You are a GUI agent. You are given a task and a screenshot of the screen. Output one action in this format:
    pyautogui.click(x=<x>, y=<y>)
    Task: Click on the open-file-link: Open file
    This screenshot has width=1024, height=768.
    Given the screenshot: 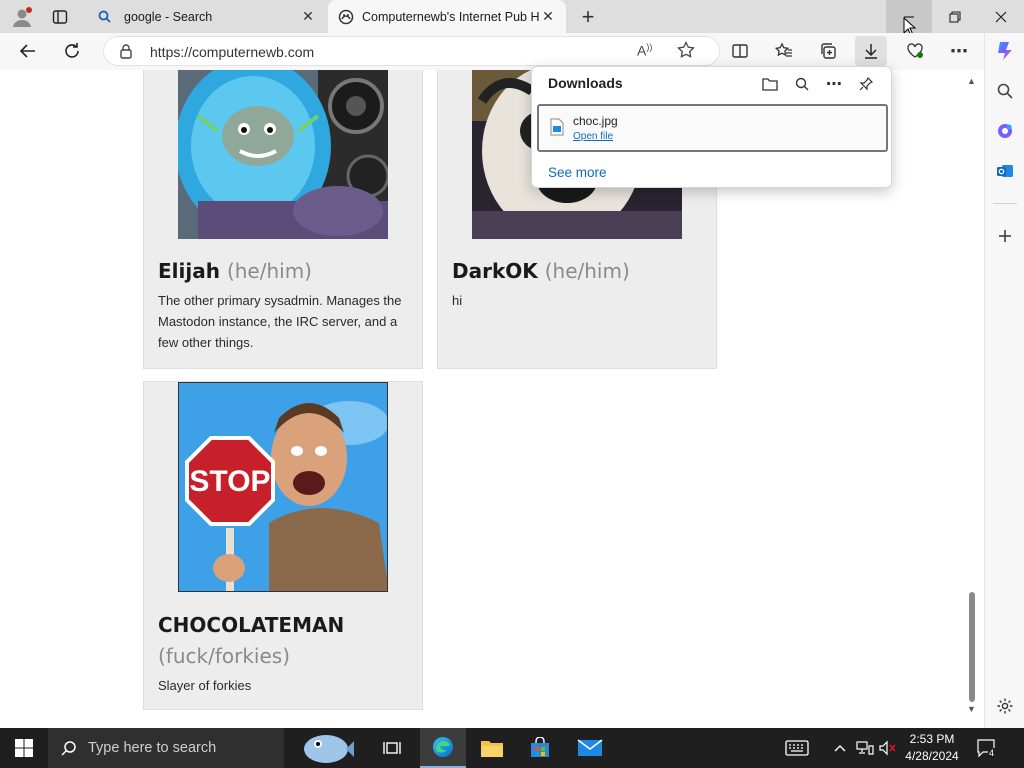 What is the action you would take?
    pyautogui.click(x=593, y=136)
    